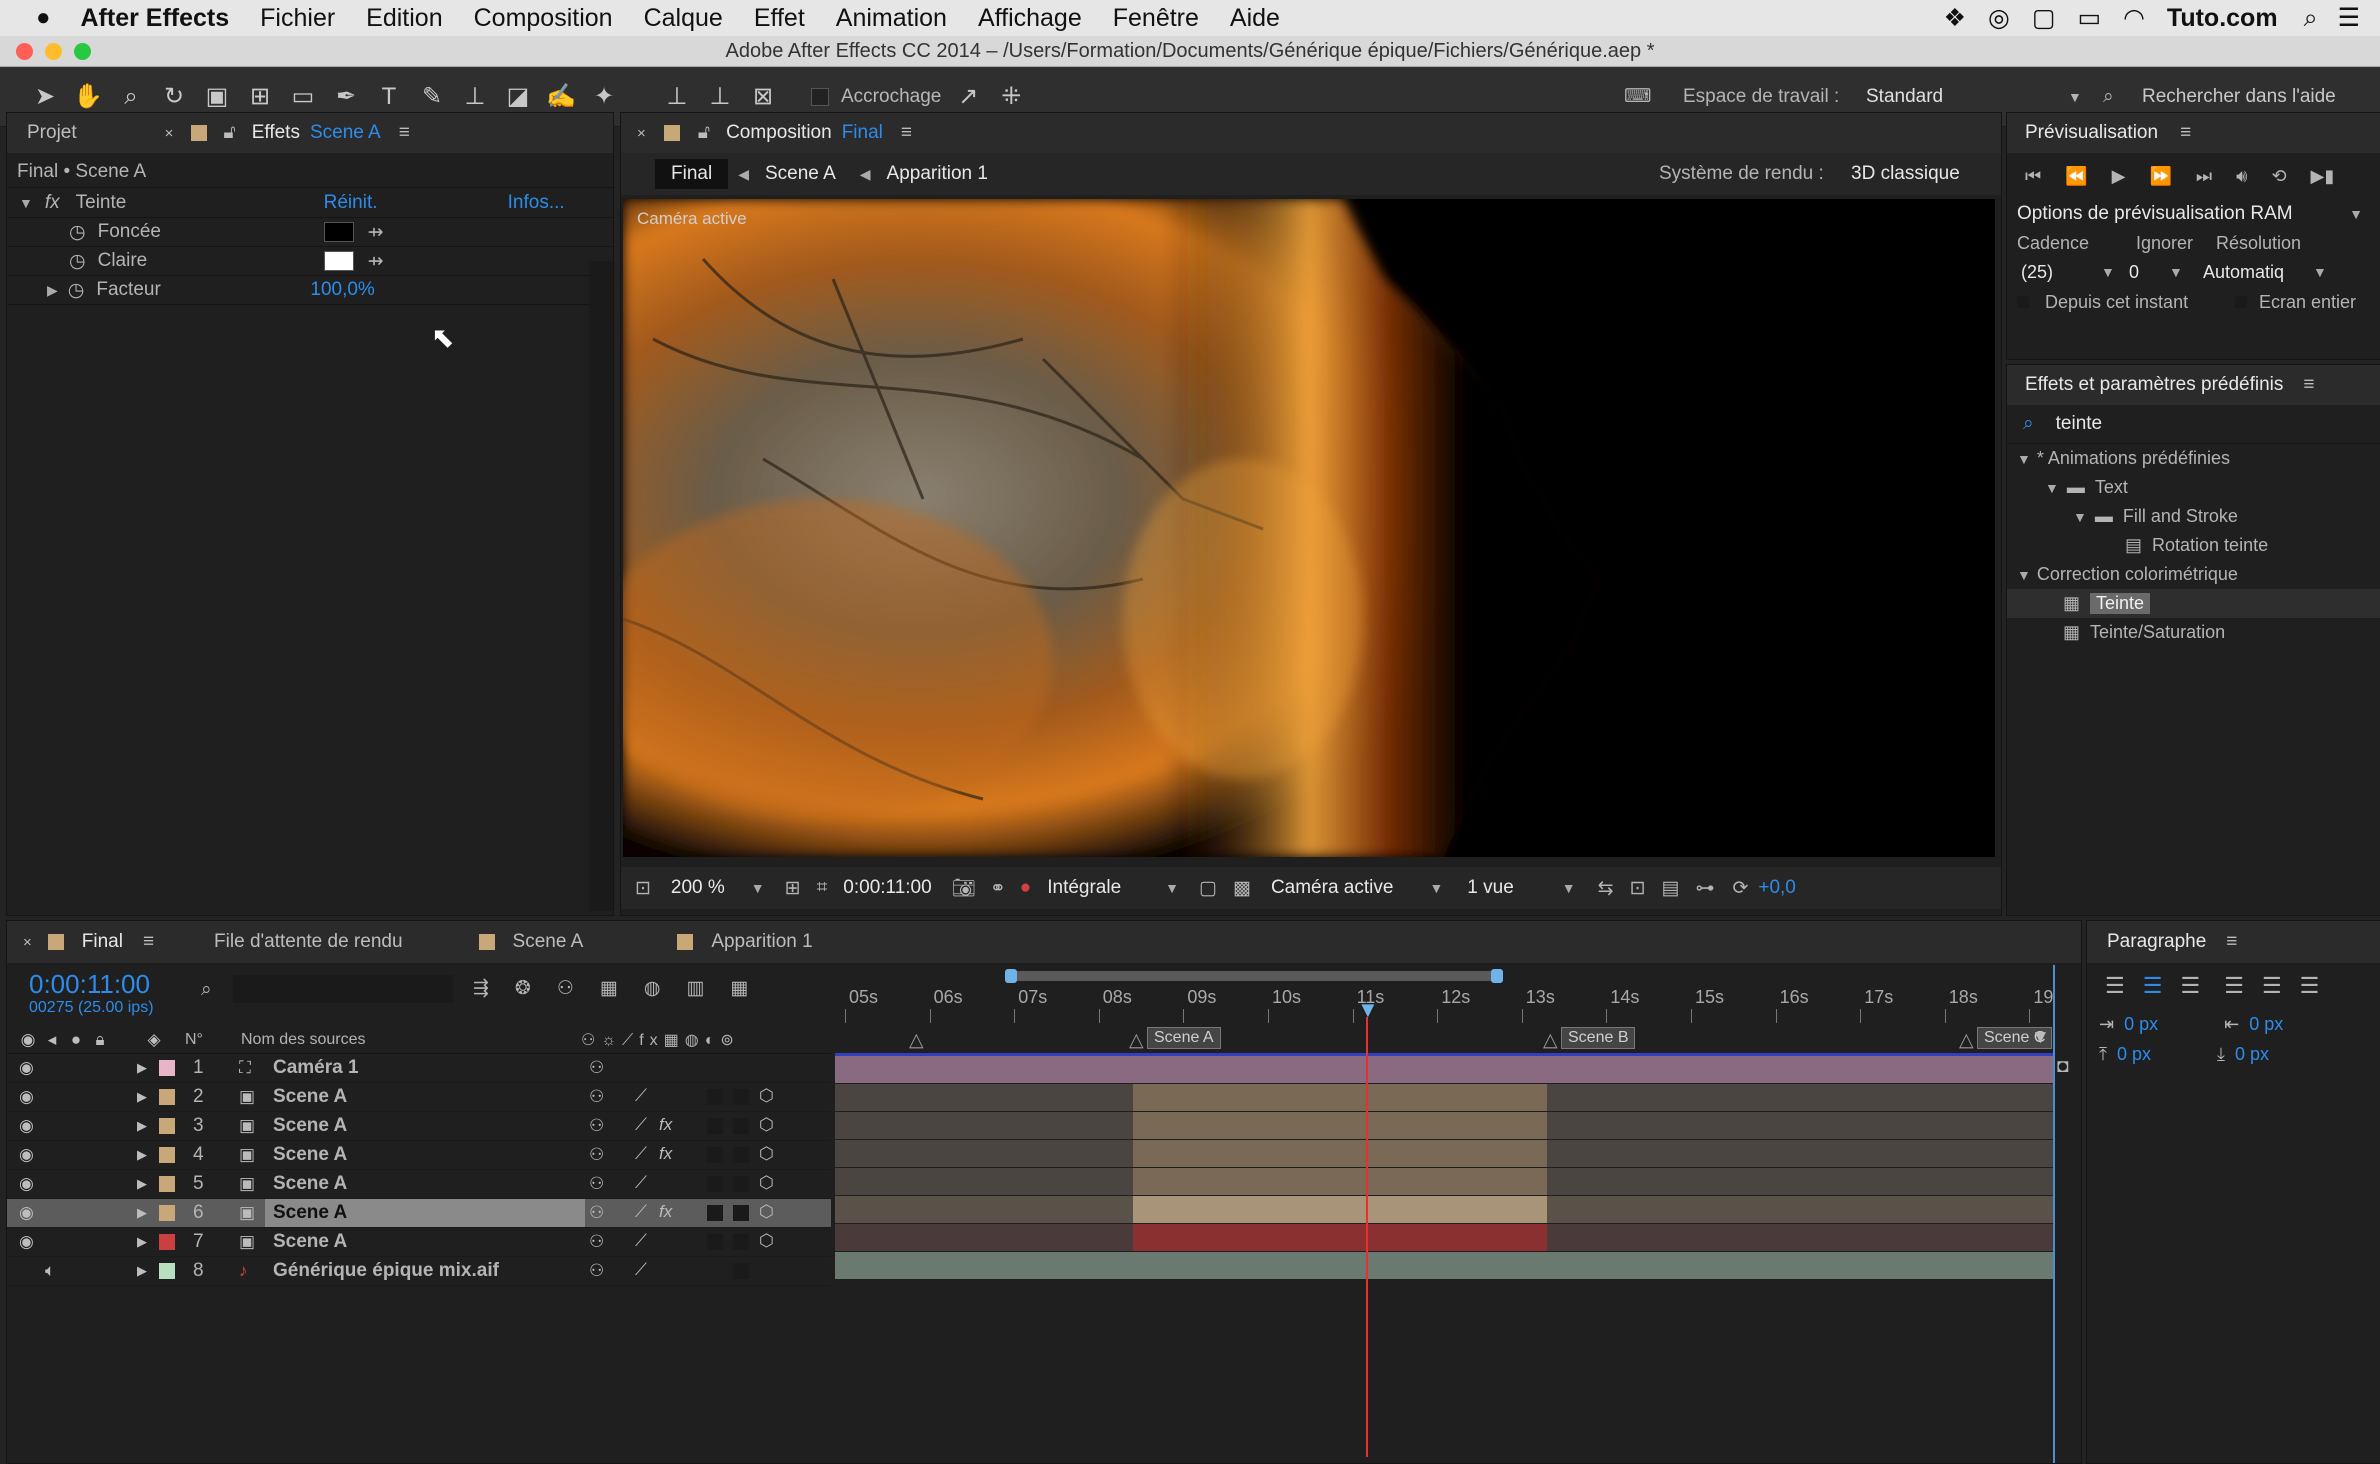 The image size is (2380, 1464). I want to click on work-area-end-handle, so click(1497, 976).